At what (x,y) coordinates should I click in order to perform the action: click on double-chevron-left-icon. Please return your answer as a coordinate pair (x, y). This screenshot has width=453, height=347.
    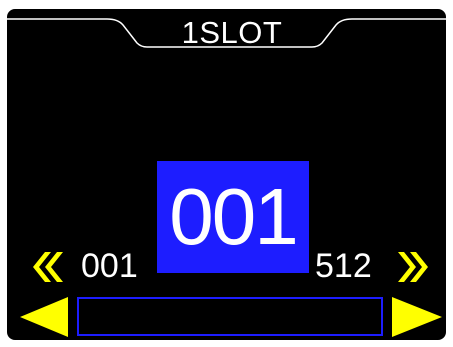
    Looking at the image, I should click on (48, 267).